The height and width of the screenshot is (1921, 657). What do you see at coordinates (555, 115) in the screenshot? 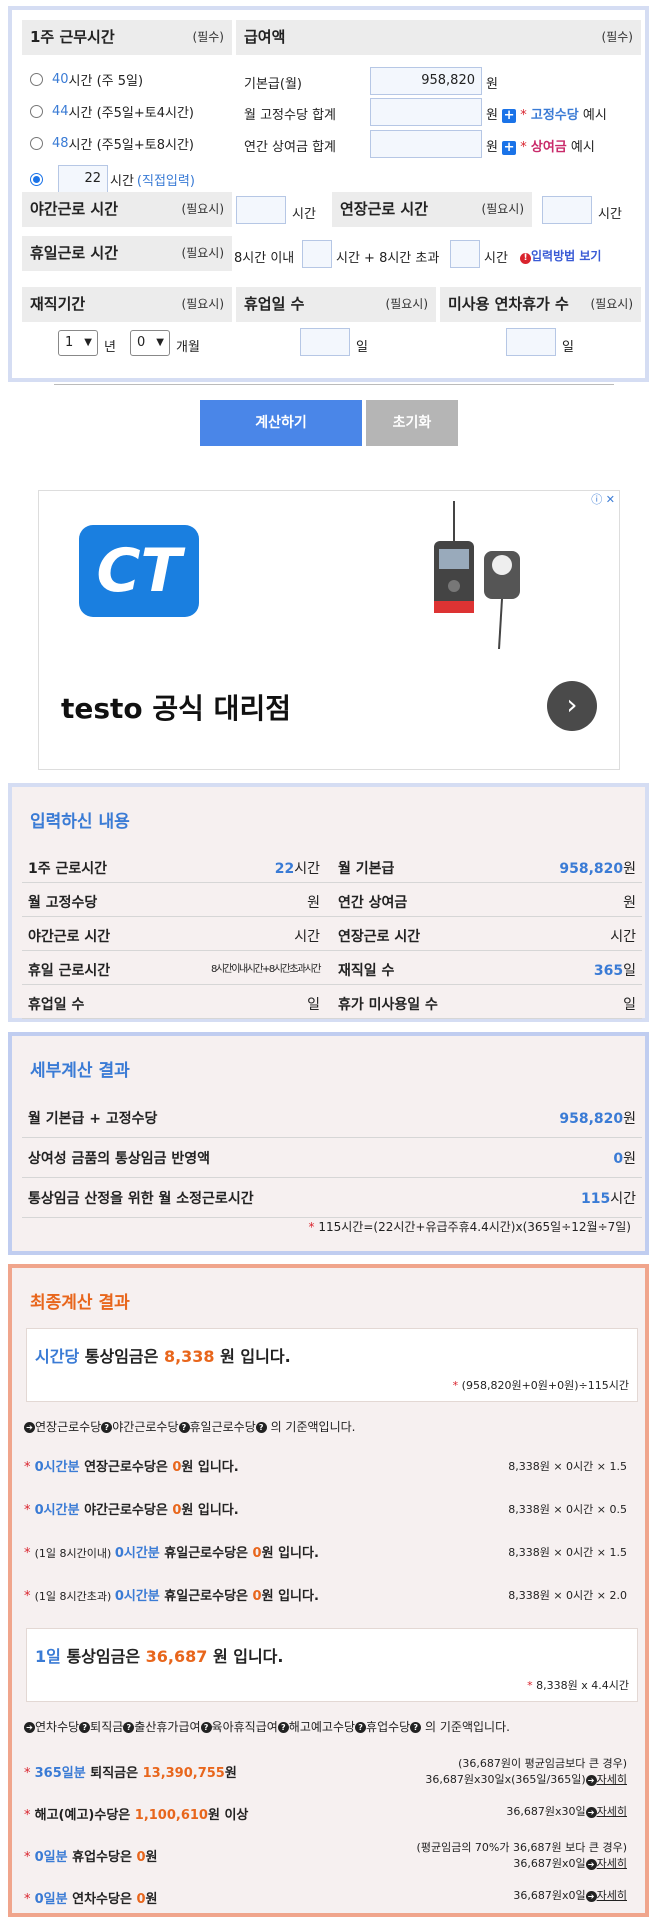
I see `fixed-example-link: 고정수당` at bounding box center [555, 115].